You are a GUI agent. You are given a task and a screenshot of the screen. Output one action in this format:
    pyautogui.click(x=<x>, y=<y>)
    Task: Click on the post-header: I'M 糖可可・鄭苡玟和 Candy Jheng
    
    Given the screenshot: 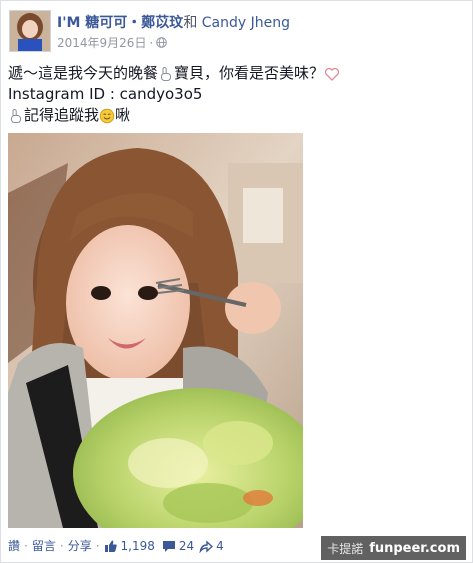 What is the action you would take?
    pyautogui.click(x=173, y=22)
    